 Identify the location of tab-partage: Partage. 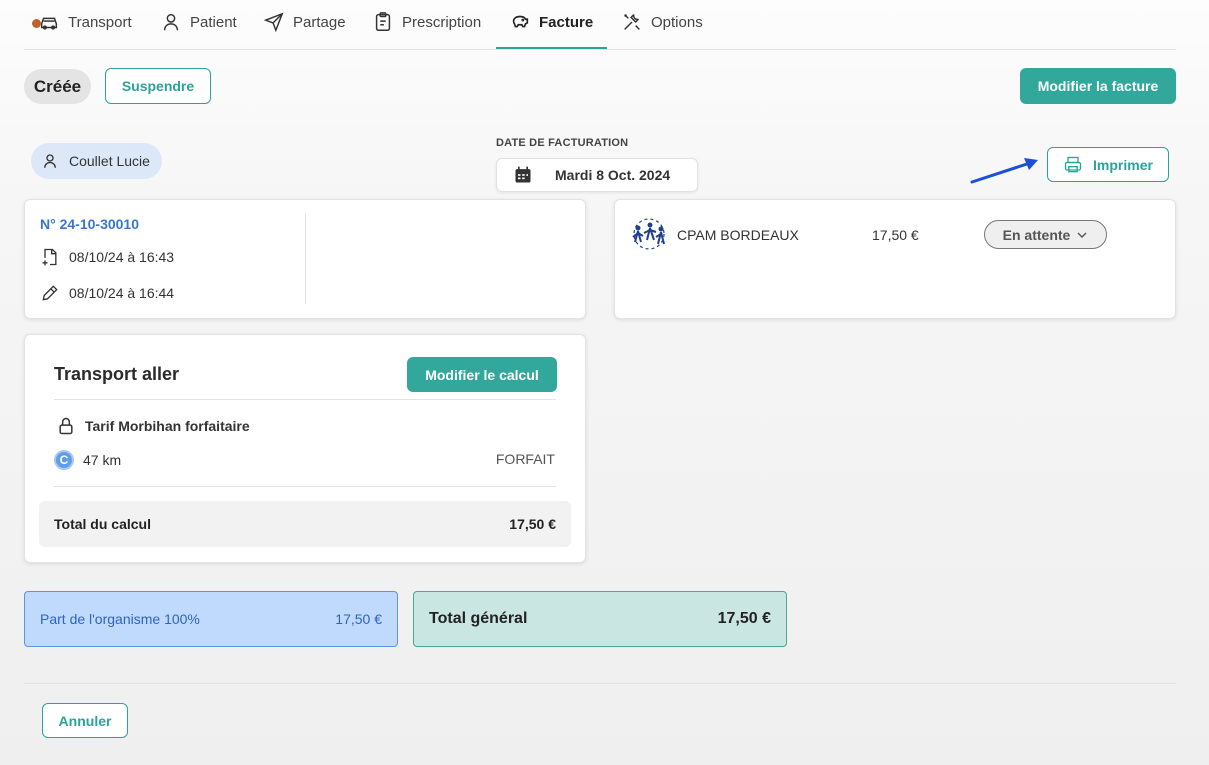
(304, 30).